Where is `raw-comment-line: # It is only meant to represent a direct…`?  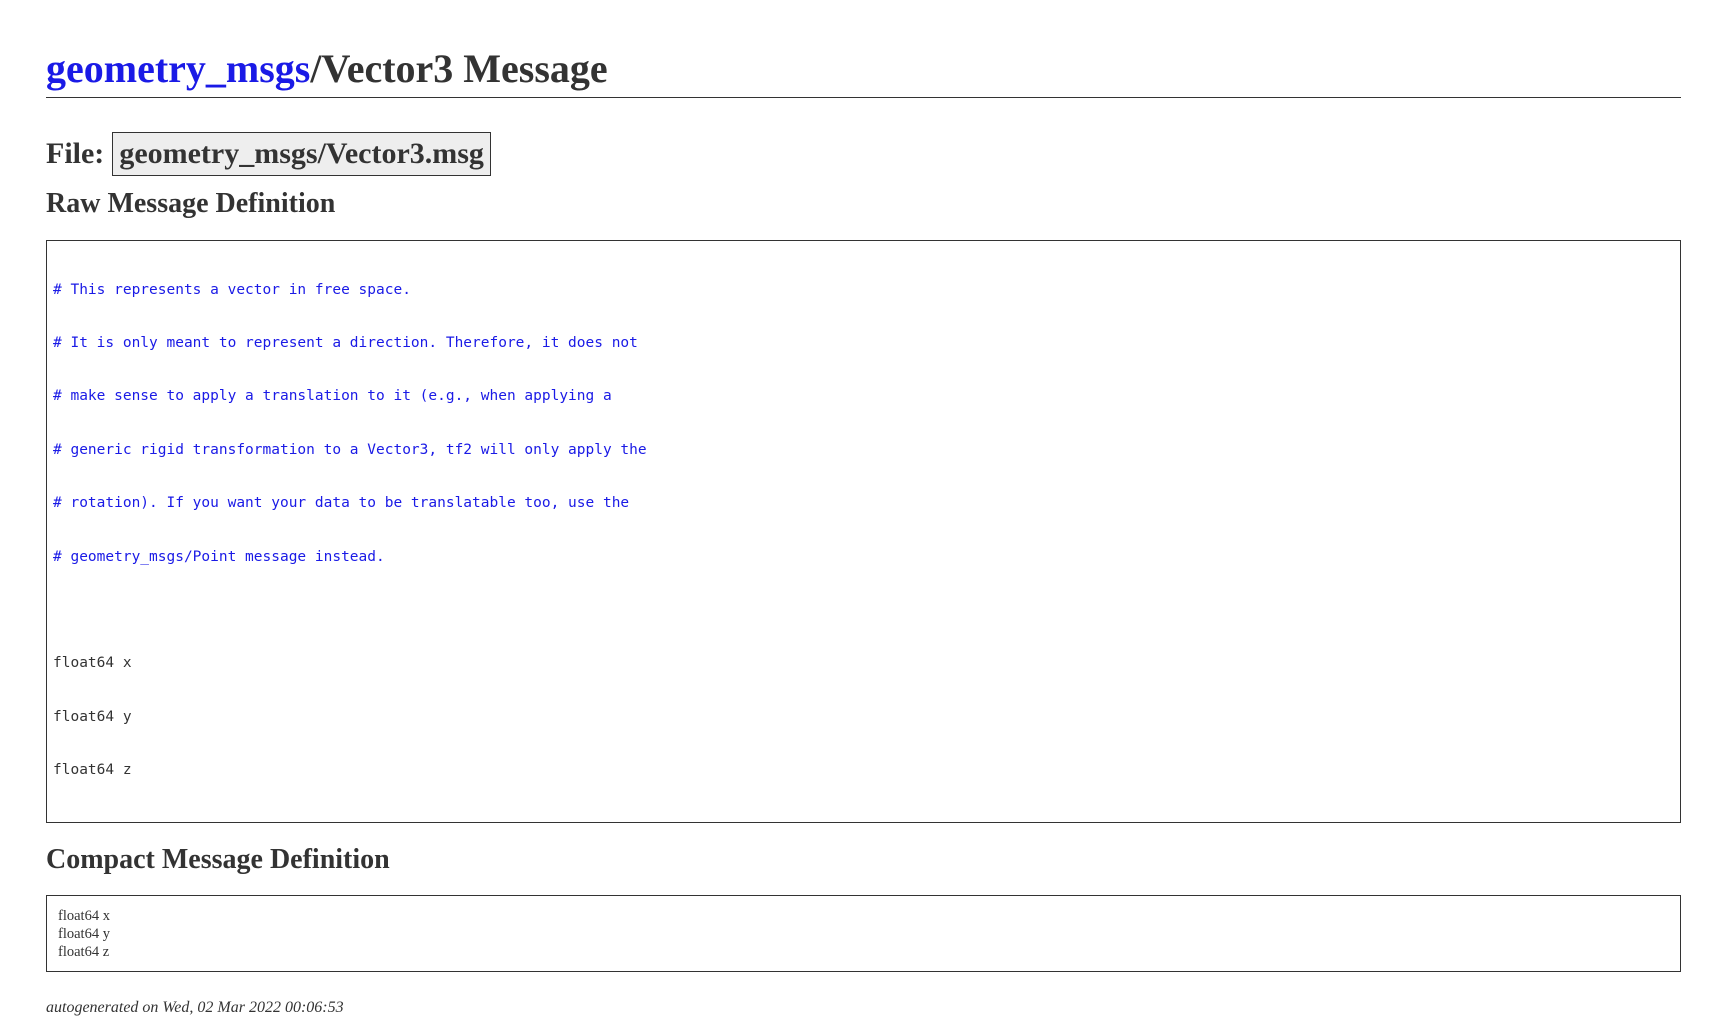
raw-comment-line: # It is only meant to represent a direct… is located at coordinates (345, 342).